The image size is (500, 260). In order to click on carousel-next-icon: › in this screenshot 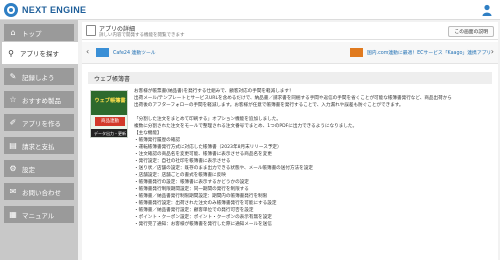, I will do `click(492, 51)`.